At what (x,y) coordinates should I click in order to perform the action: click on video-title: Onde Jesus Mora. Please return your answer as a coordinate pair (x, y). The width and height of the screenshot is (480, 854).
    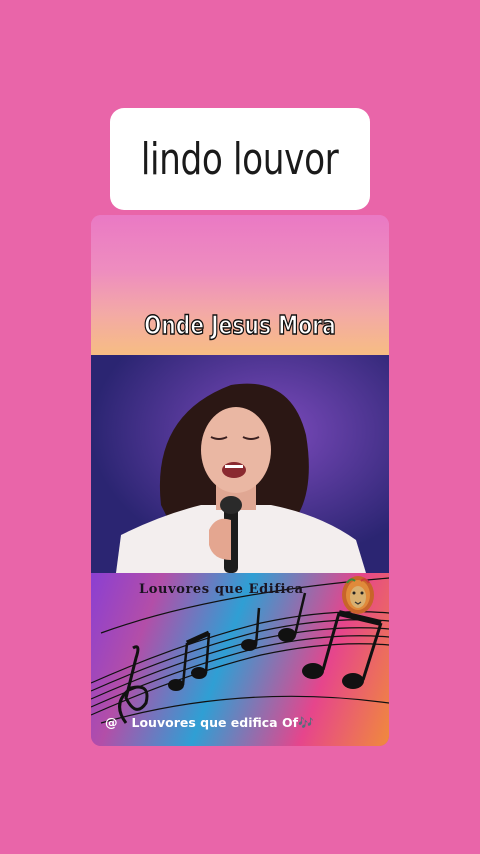
    Looking at the image, I should click on (240, 326).